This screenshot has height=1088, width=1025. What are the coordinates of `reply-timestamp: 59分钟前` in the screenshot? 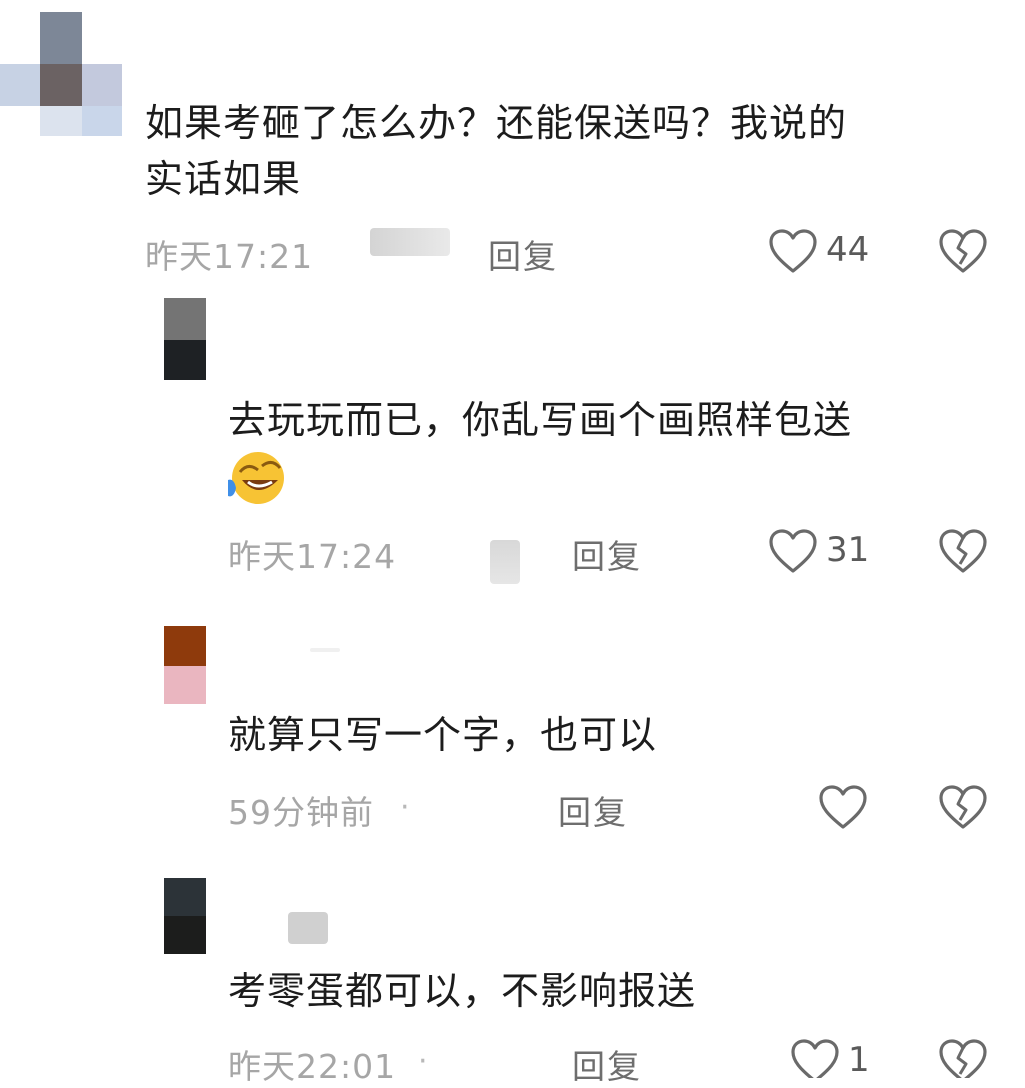 It's located at (301, 812).